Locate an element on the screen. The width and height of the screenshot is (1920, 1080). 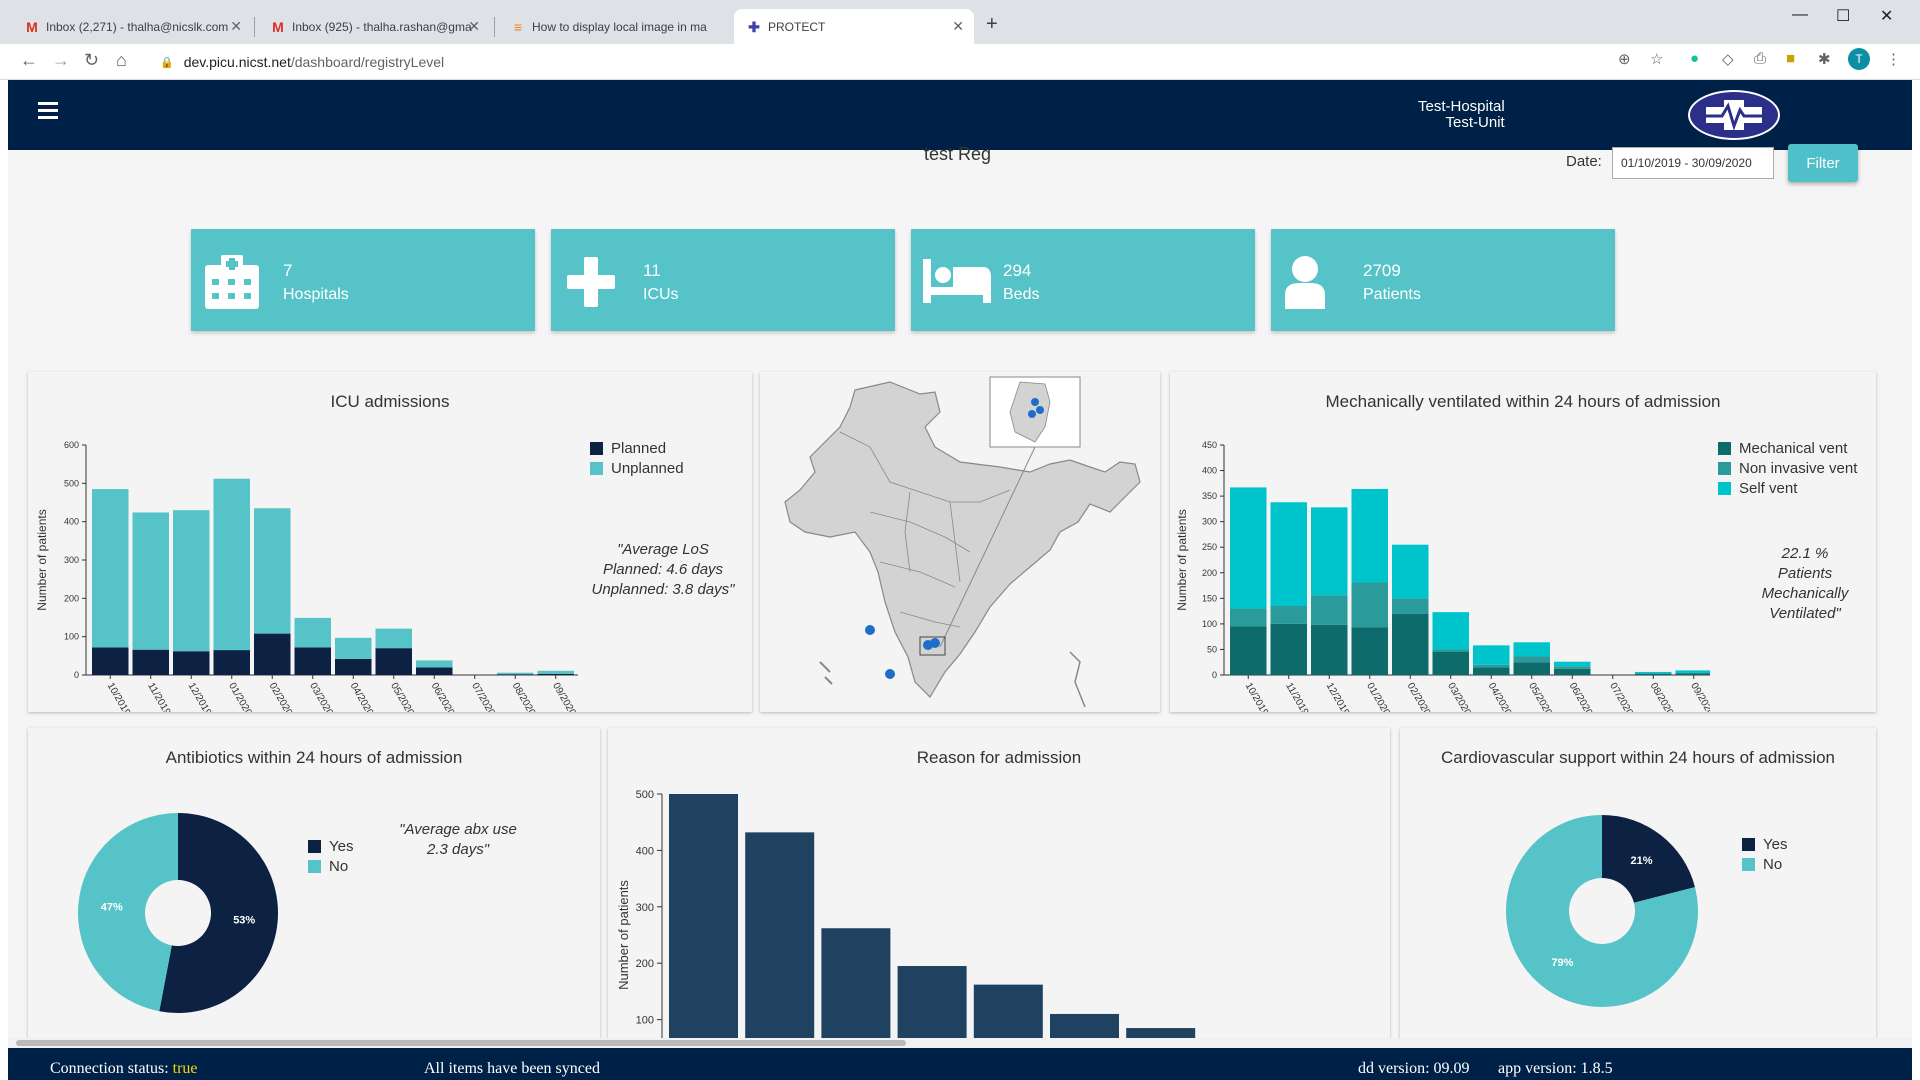
reload-icon: ↻ is located at coordinates (91, 60).